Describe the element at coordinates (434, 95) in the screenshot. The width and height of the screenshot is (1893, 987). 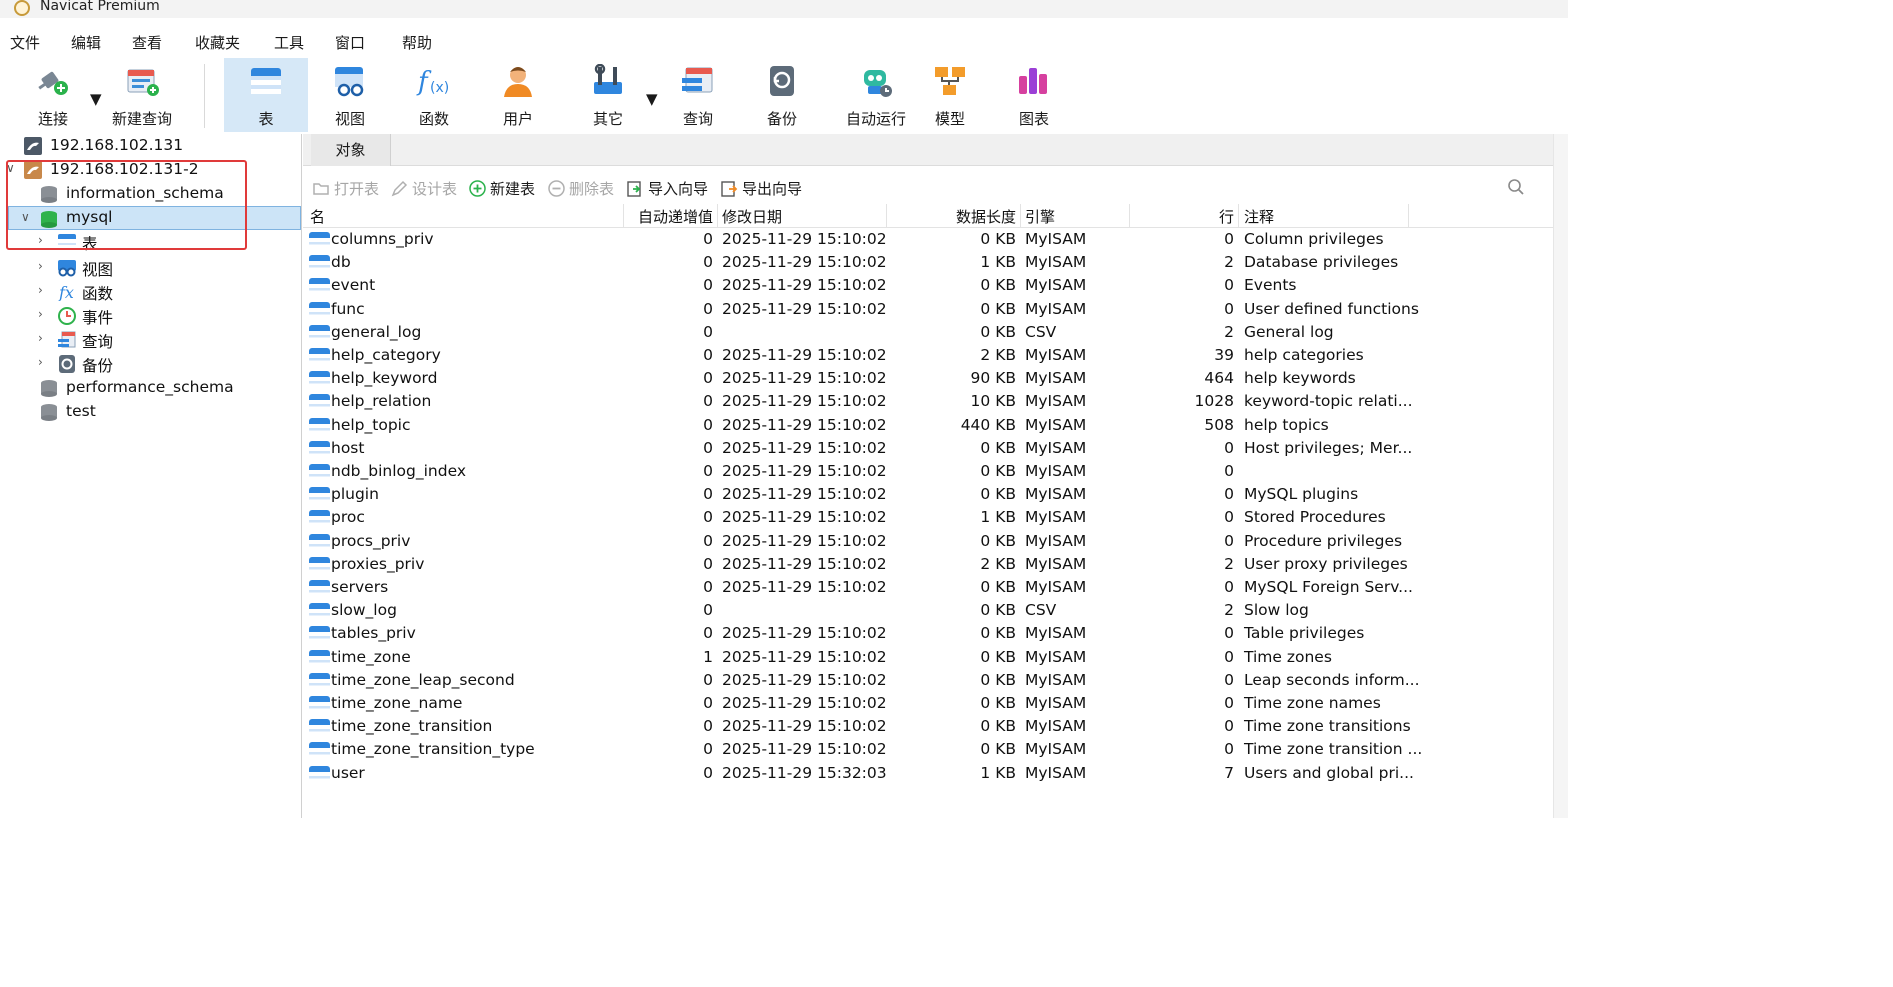
I see `toolbar-function-button: f (x) 函数` at that location.